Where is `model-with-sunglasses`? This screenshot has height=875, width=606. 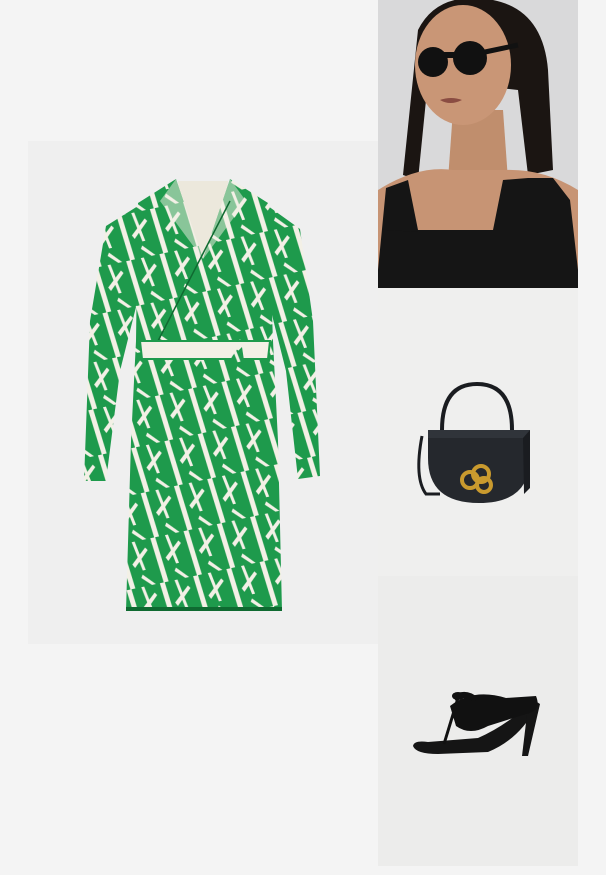
model-with-sunglasses is located at coordinates (478, 144).